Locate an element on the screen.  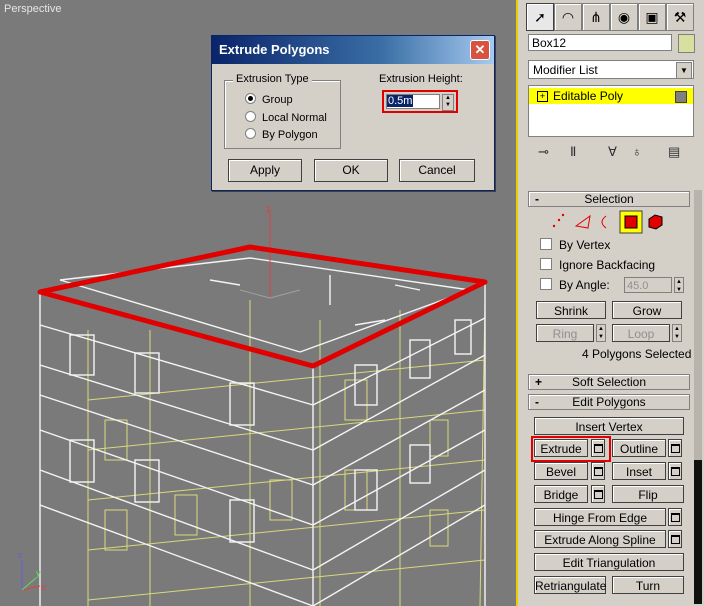
object-name-field: Box12 is located at coordinates (600, 42).